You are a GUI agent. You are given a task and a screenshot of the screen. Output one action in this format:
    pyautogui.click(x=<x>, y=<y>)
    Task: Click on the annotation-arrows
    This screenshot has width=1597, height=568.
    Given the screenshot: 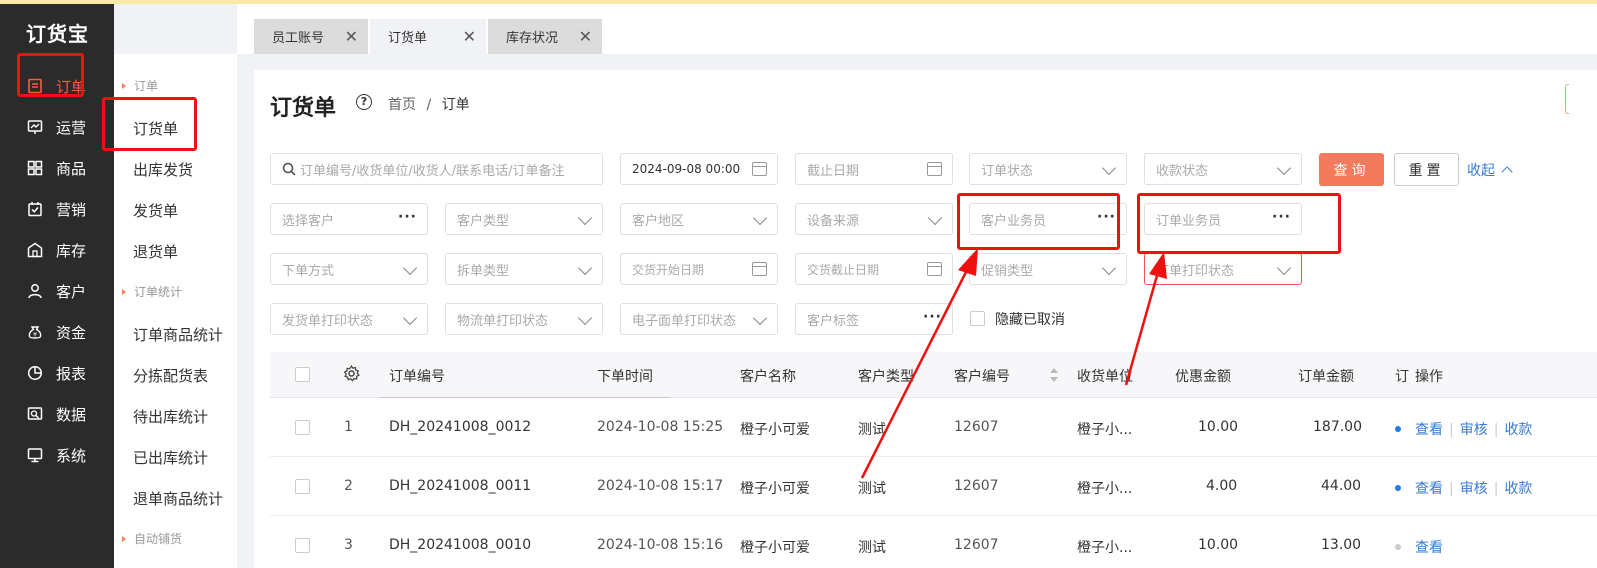 What is the action you would take?
    pyautogui.click(x=1013, y=363)
    